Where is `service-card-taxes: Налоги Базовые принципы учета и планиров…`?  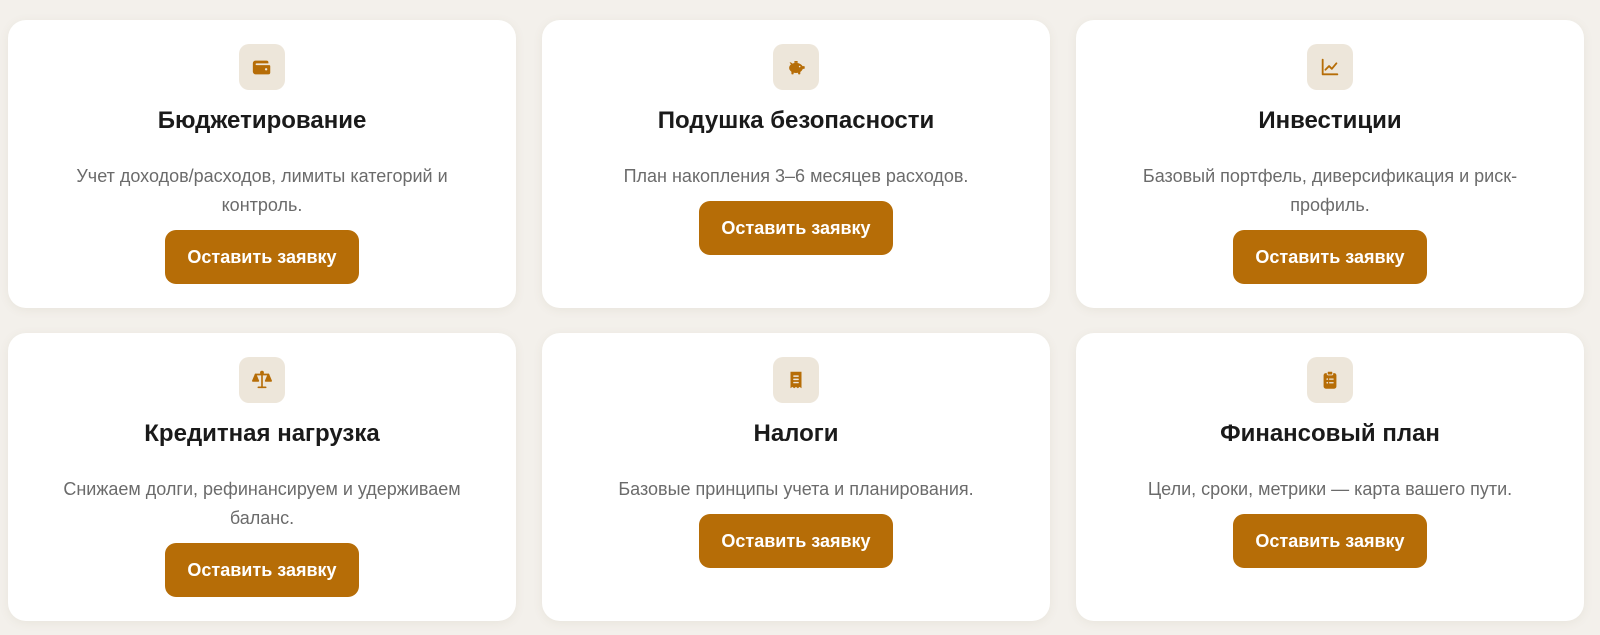 service-card-taxes: Налоги Базовые принципы учета и планиров… is located at coordinates (796, 477).